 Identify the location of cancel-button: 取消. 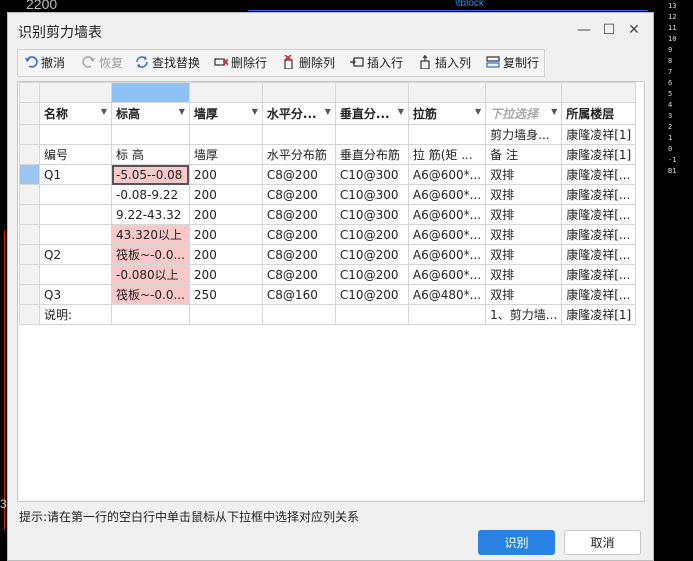
(602, 542).